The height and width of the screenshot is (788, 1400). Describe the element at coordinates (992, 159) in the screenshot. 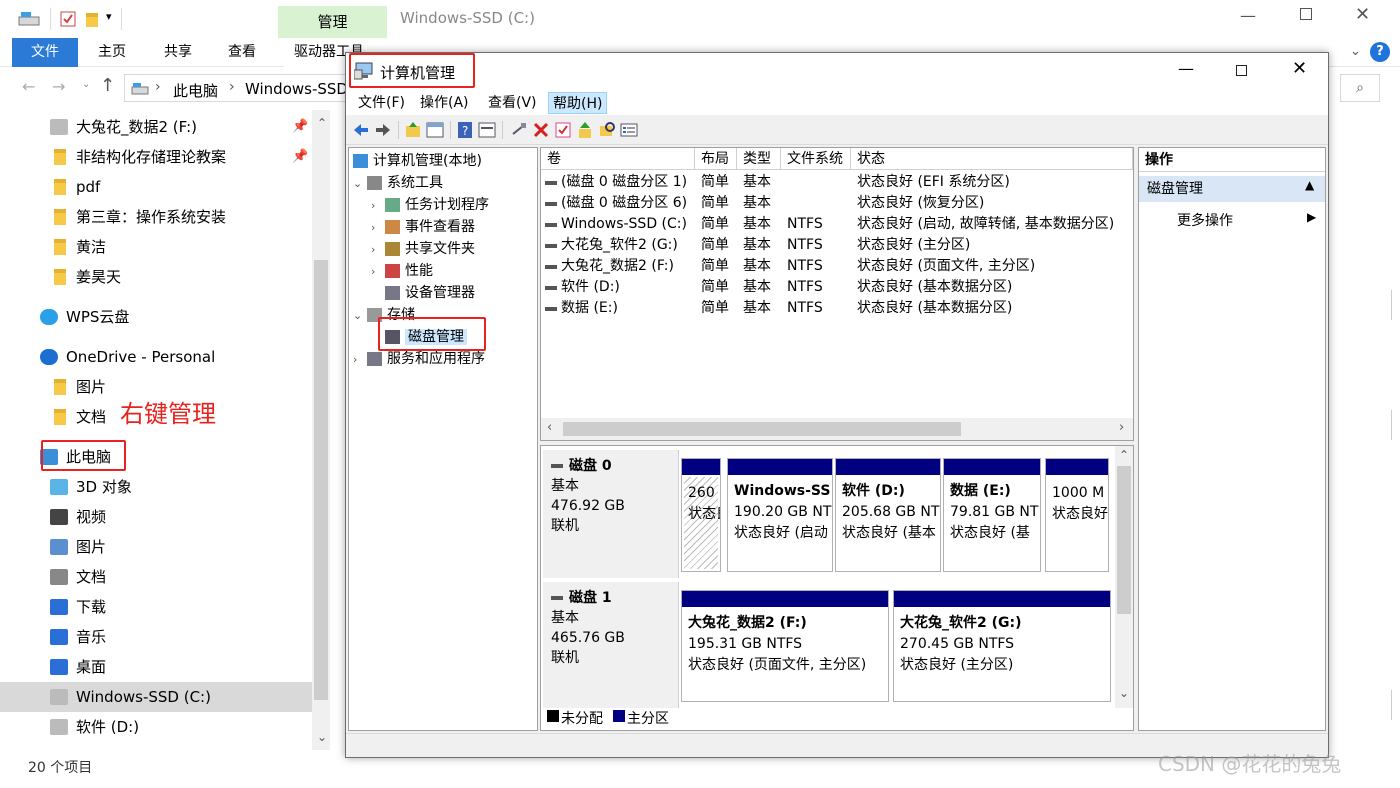

I see `column-header: 状态` at that location.